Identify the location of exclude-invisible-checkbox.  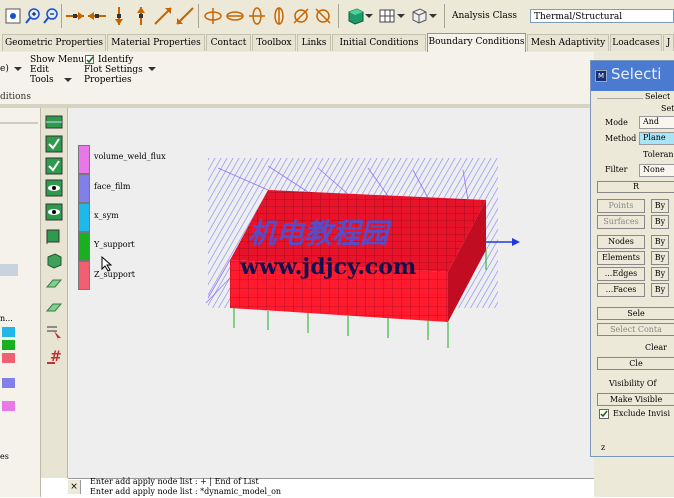
(604, 414).